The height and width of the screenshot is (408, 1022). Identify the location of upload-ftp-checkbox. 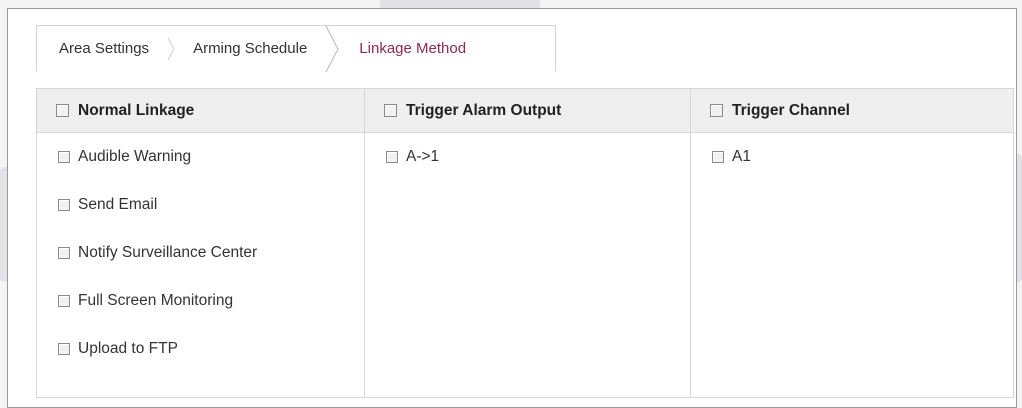
(64, 349).